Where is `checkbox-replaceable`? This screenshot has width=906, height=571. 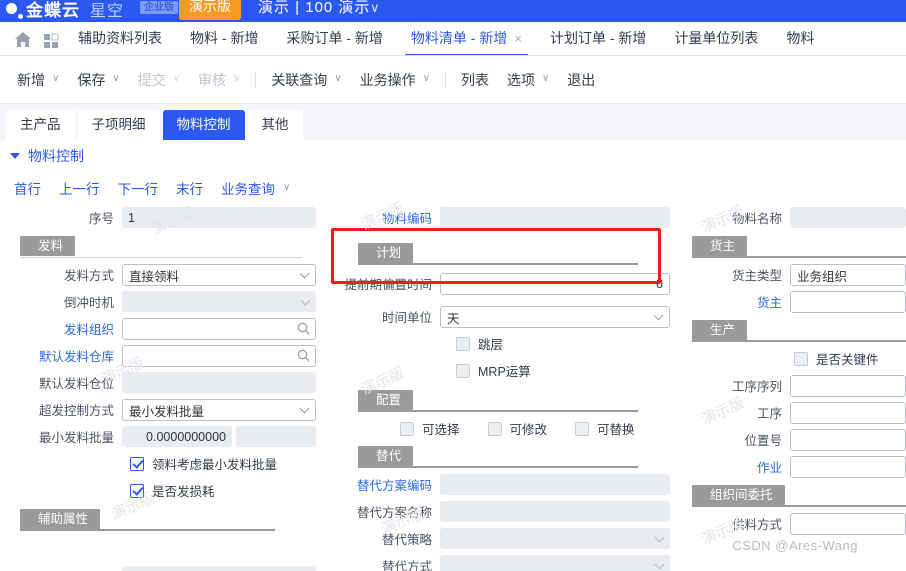
checkbox-replaceable is located at coordinates (582, 428).